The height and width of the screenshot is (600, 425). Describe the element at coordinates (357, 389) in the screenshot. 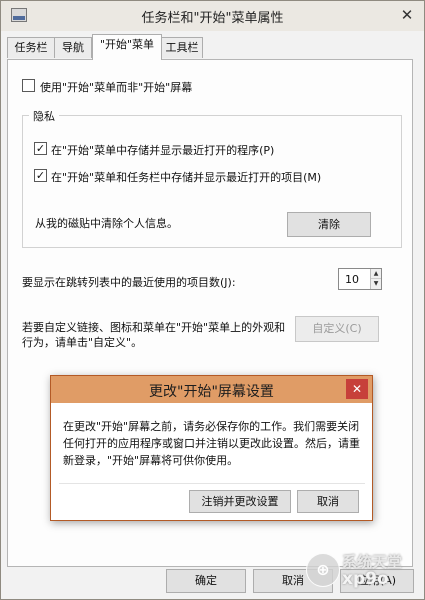

I see `dialog-close-icon: ✕` at that location.